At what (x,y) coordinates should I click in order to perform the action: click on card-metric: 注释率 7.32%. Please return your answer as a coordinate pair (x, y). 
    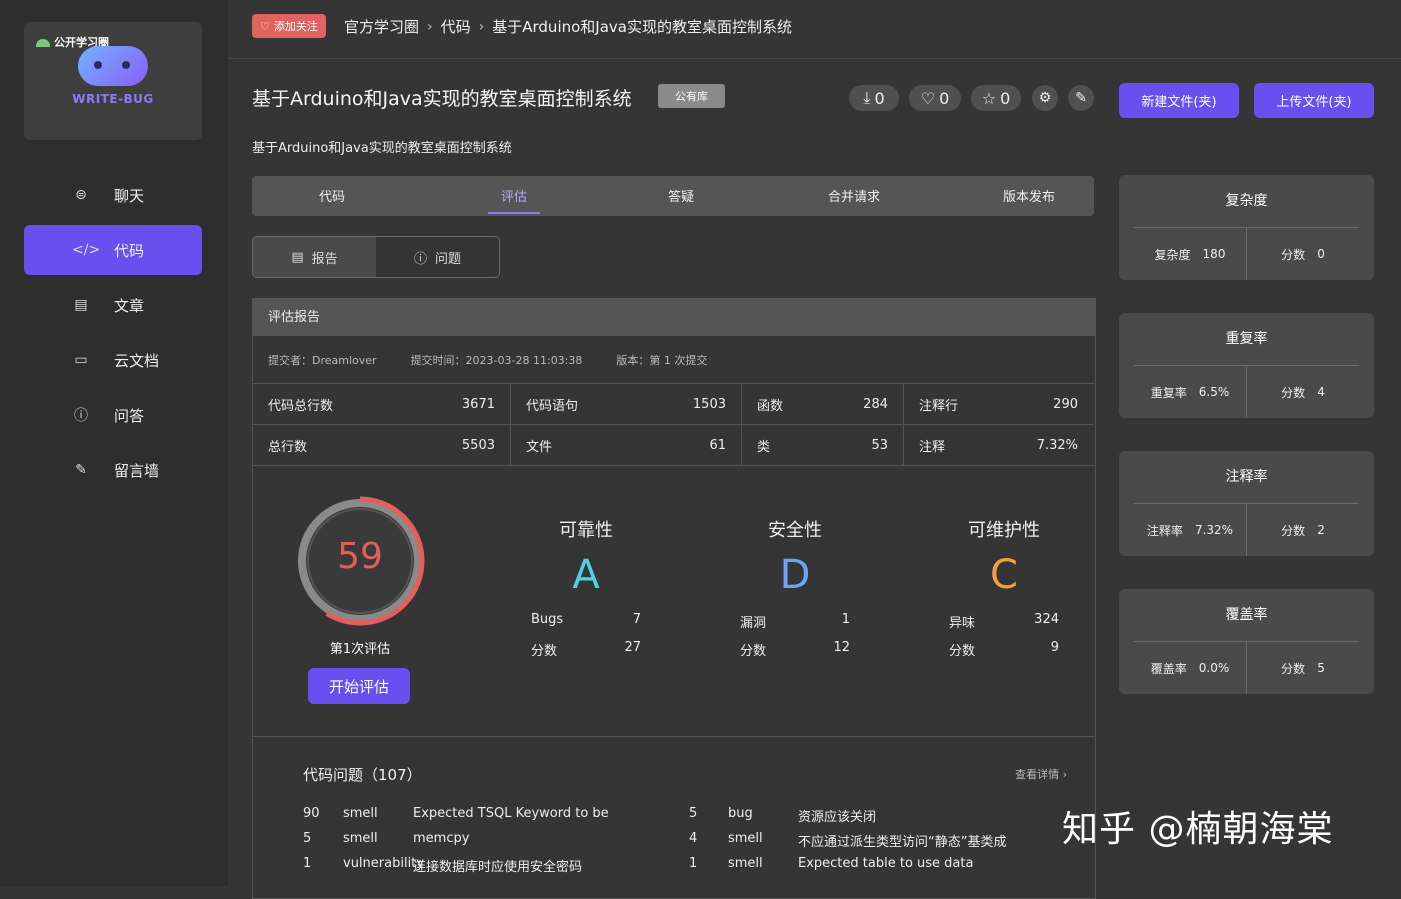
    Looking at the image, I should click on (1190, 530).